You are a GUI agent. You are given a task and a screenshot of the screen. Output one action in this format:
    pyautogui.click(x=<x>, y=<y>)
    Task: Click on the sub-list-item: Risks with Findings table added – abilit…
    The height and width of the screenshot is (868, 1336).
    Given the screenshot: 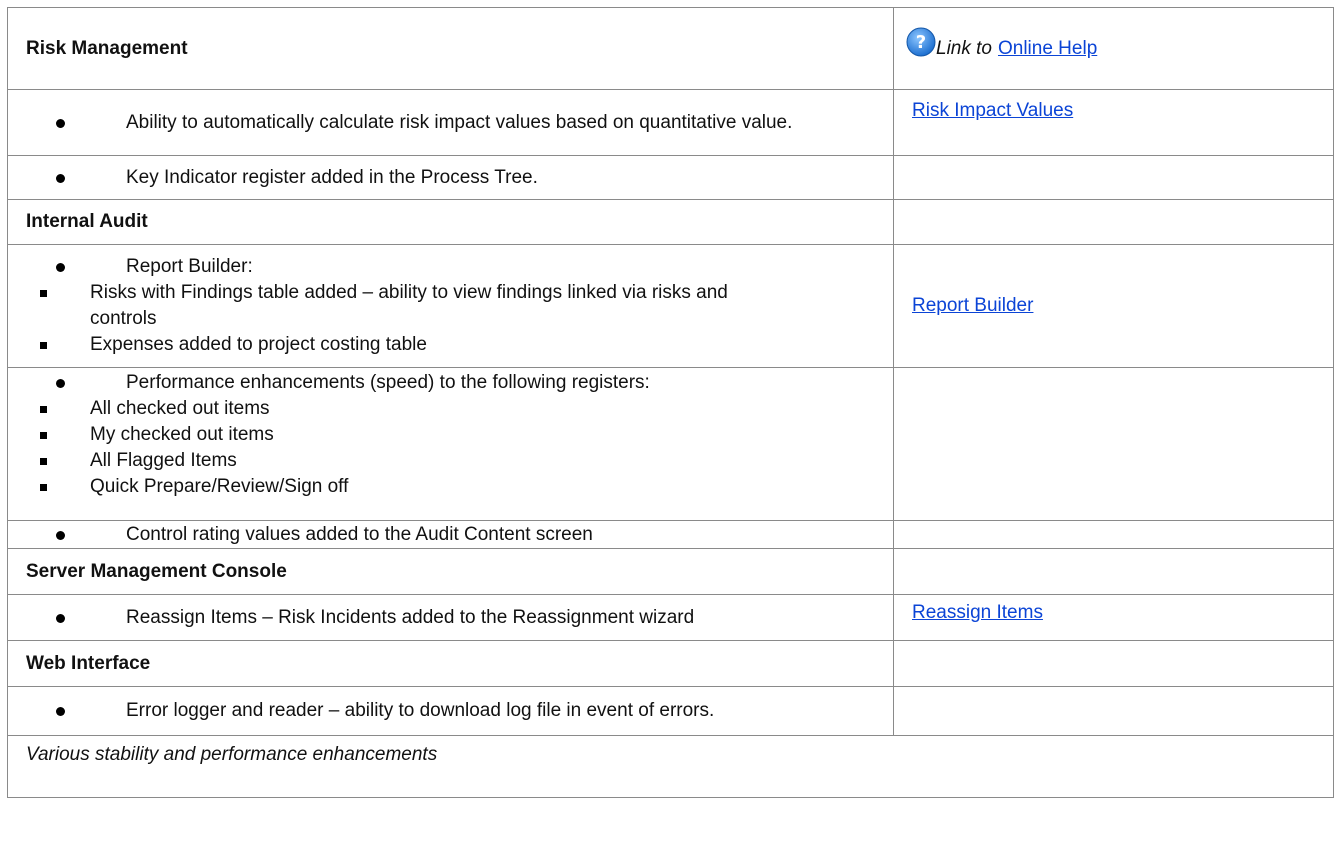 What is the action you would take?
    pyautogui.click(x=450, y=306)
    